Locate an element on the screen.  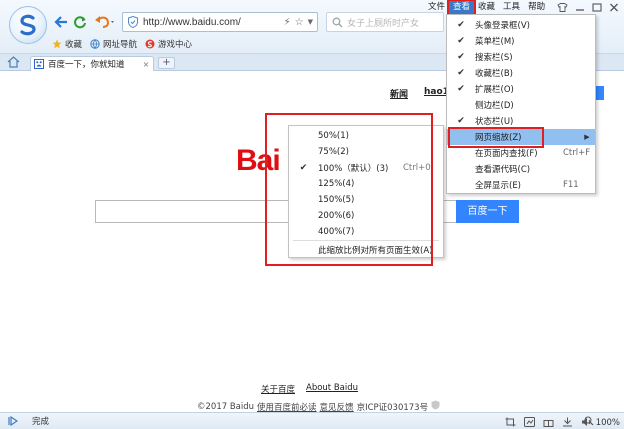
footer-about-baidu-cn: 关于百度 is located at coordinates (278, 389).